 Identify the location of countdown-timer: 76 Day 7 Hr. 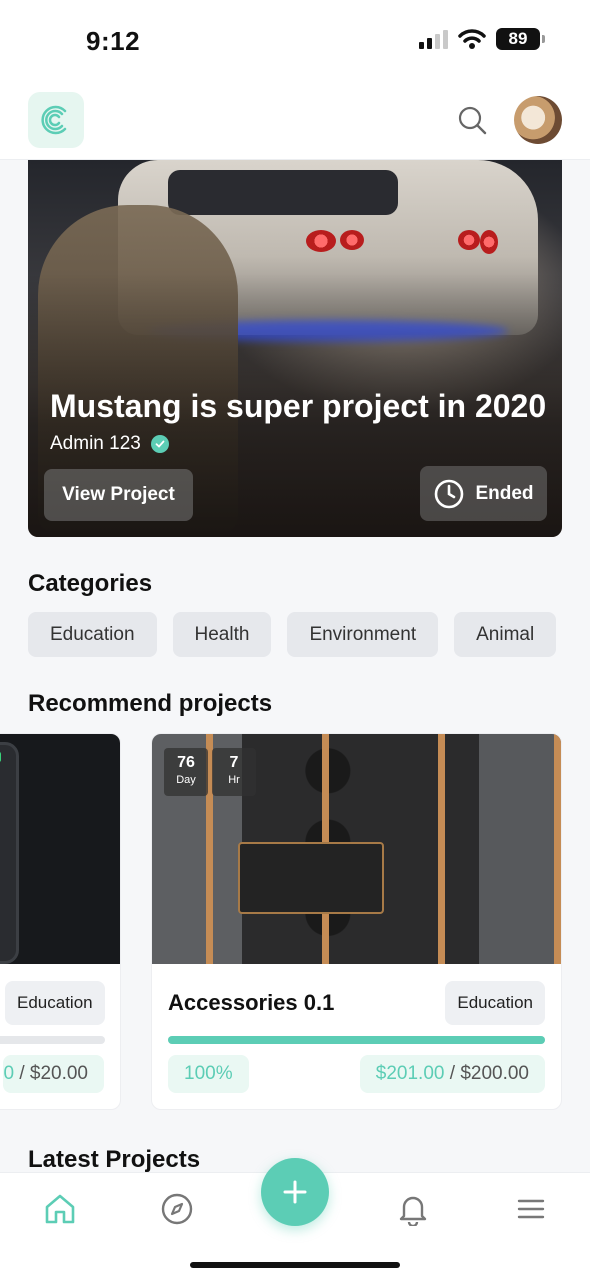
(210, 772).